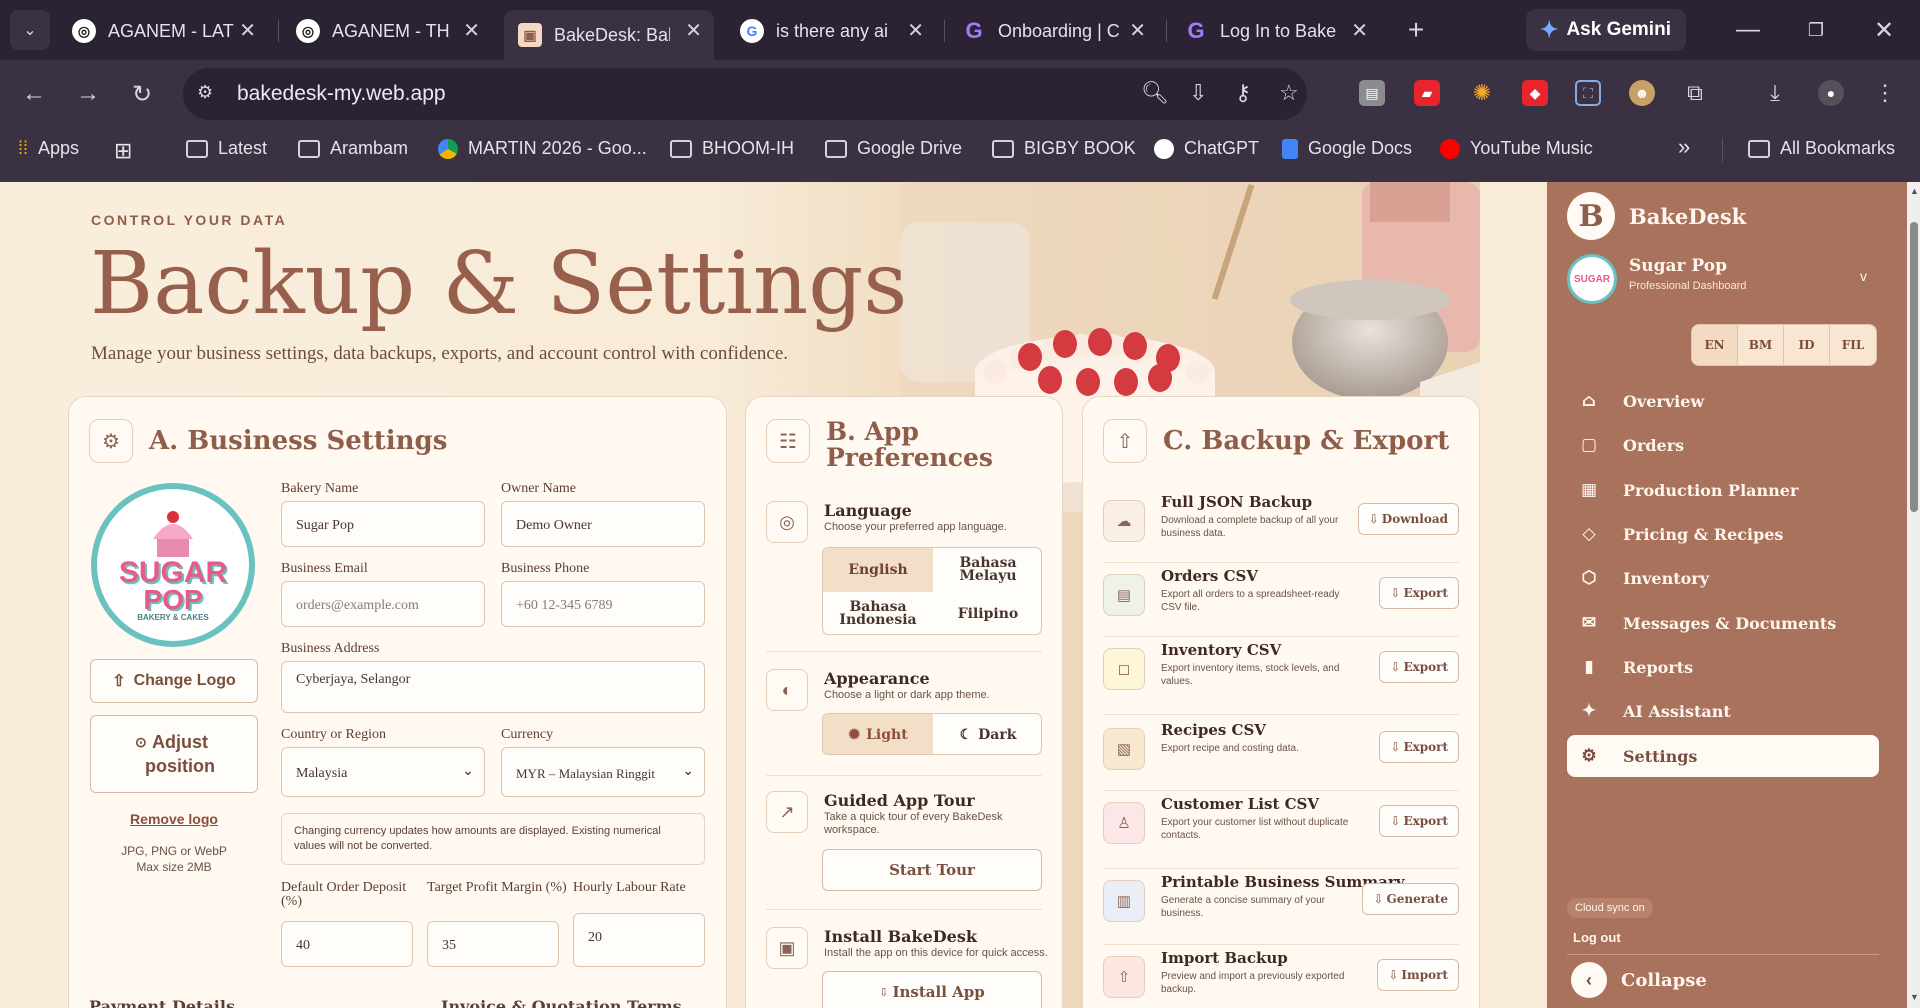 Image resolution: width=1920 pixels, height=1008 pixels. What do you see at coordinates (493, 687) in the screenshot?
I see `address-textarea: Cyberjaya, Selangor` at bounding box center [493, 687].